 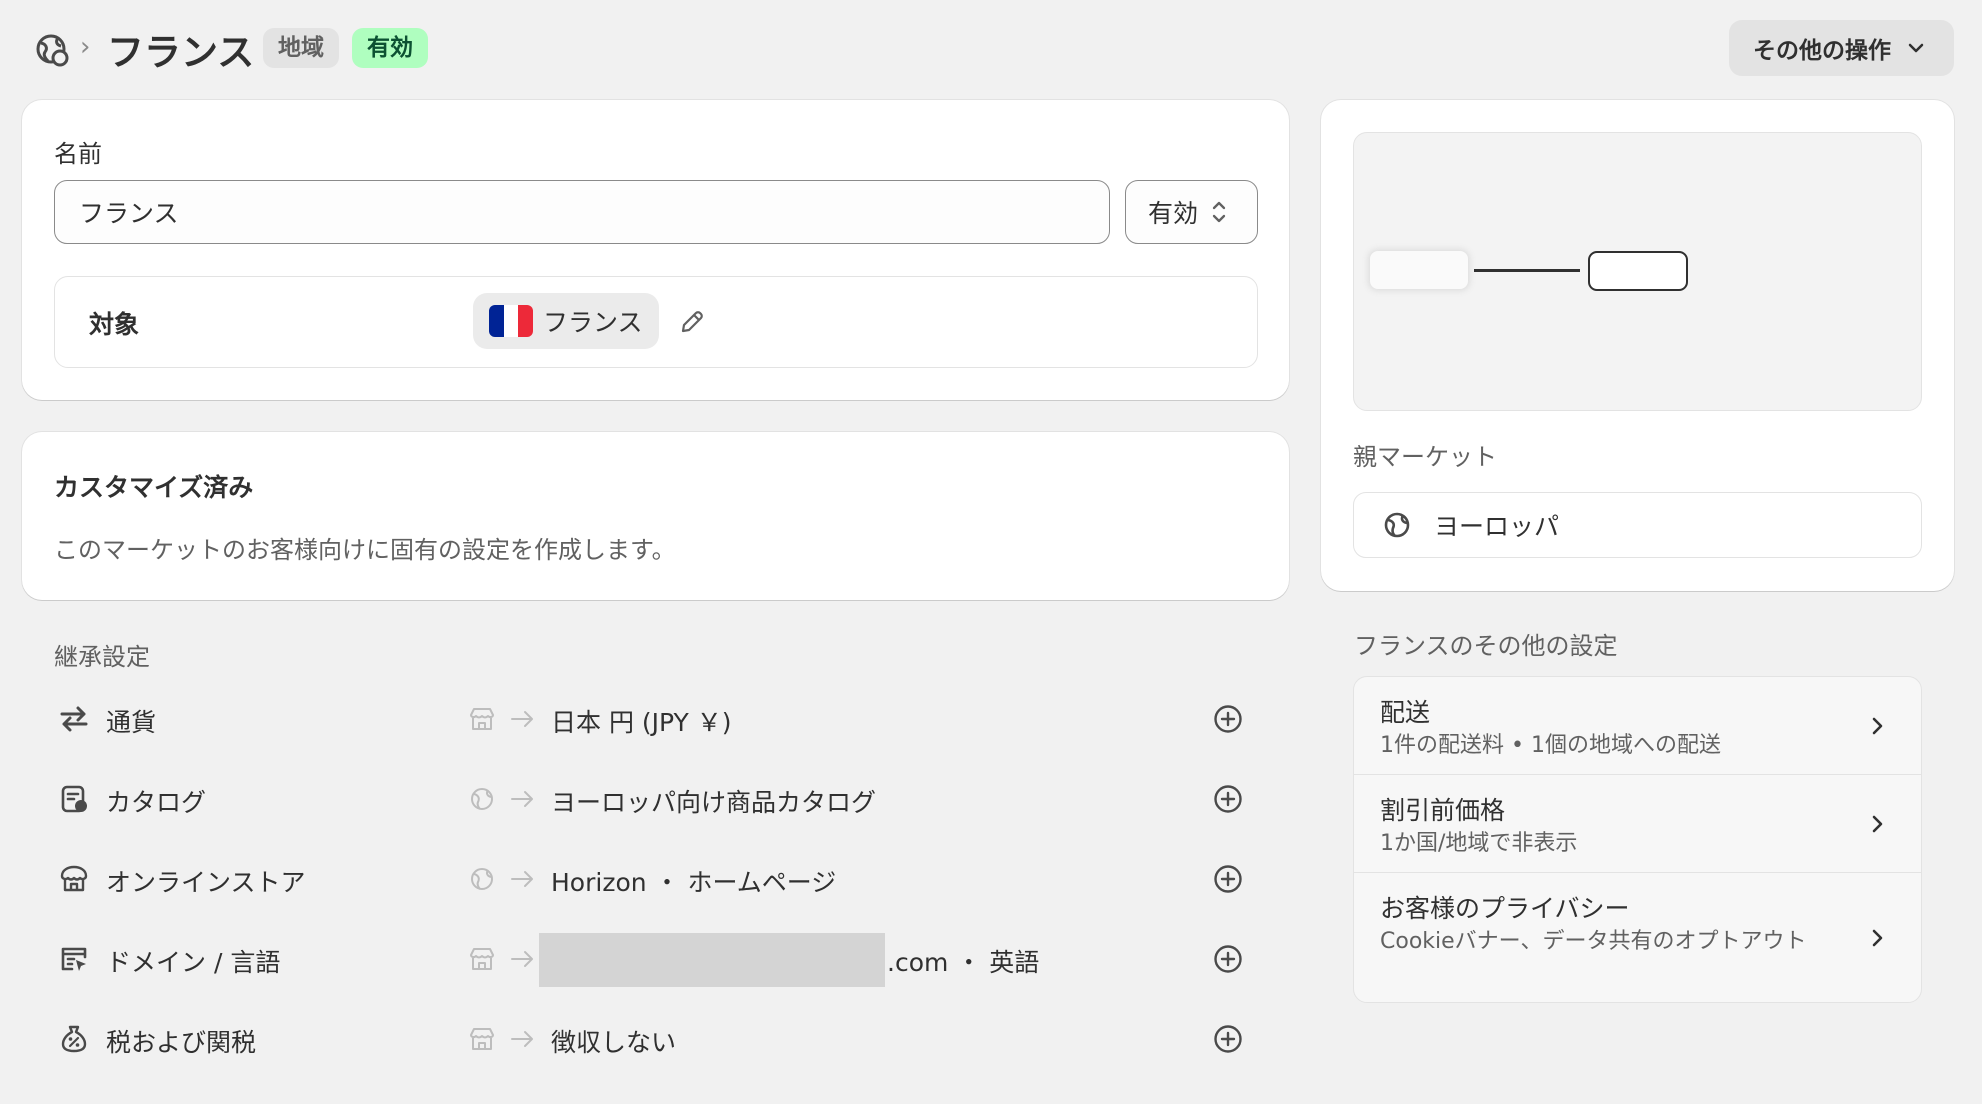 What do you see at coordinates (102, 657) in the screenshot?
I see `inherited-settings-title: 継承設定` at bounding box center [102, 657].